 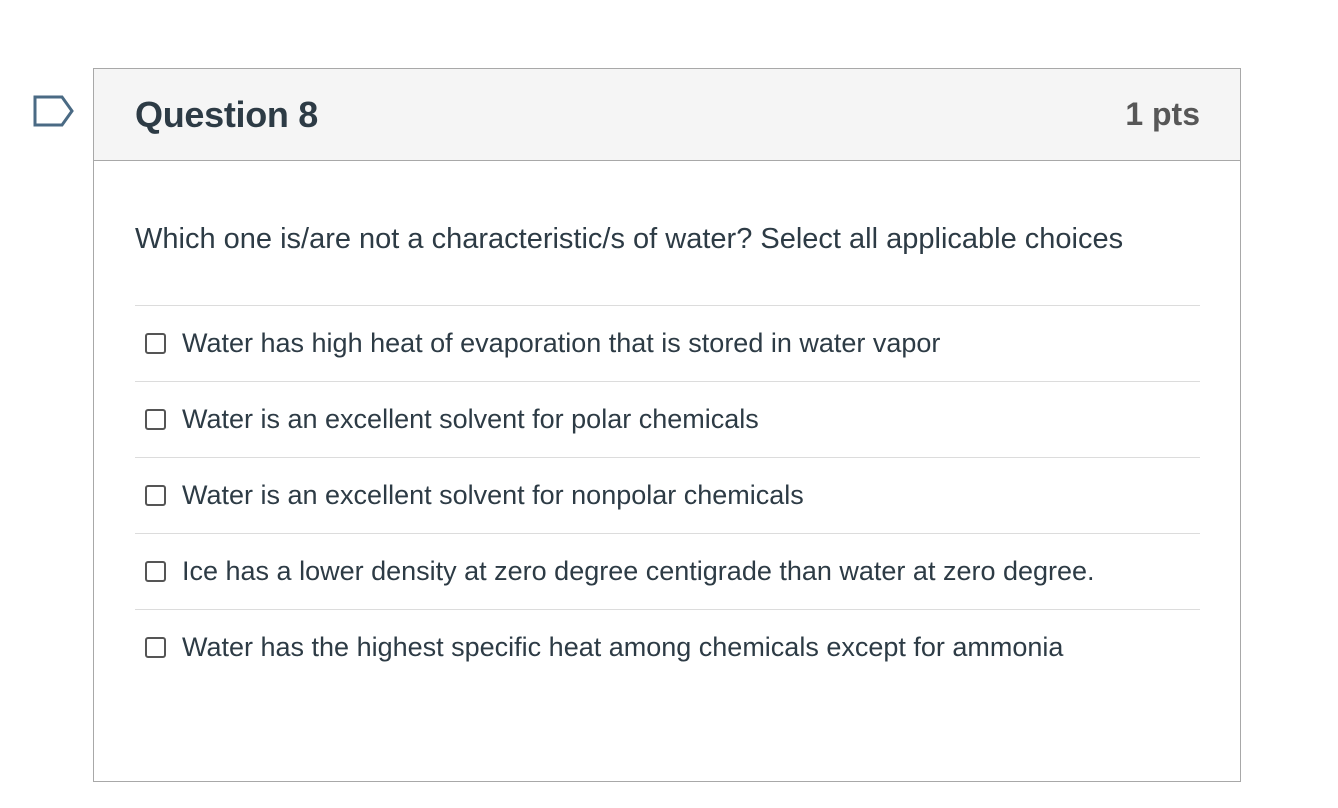 What do you see at coordinates (1162, 114) in the screenshot?
I see `question-points: 1 pts` at bounding box center [1162, 114].